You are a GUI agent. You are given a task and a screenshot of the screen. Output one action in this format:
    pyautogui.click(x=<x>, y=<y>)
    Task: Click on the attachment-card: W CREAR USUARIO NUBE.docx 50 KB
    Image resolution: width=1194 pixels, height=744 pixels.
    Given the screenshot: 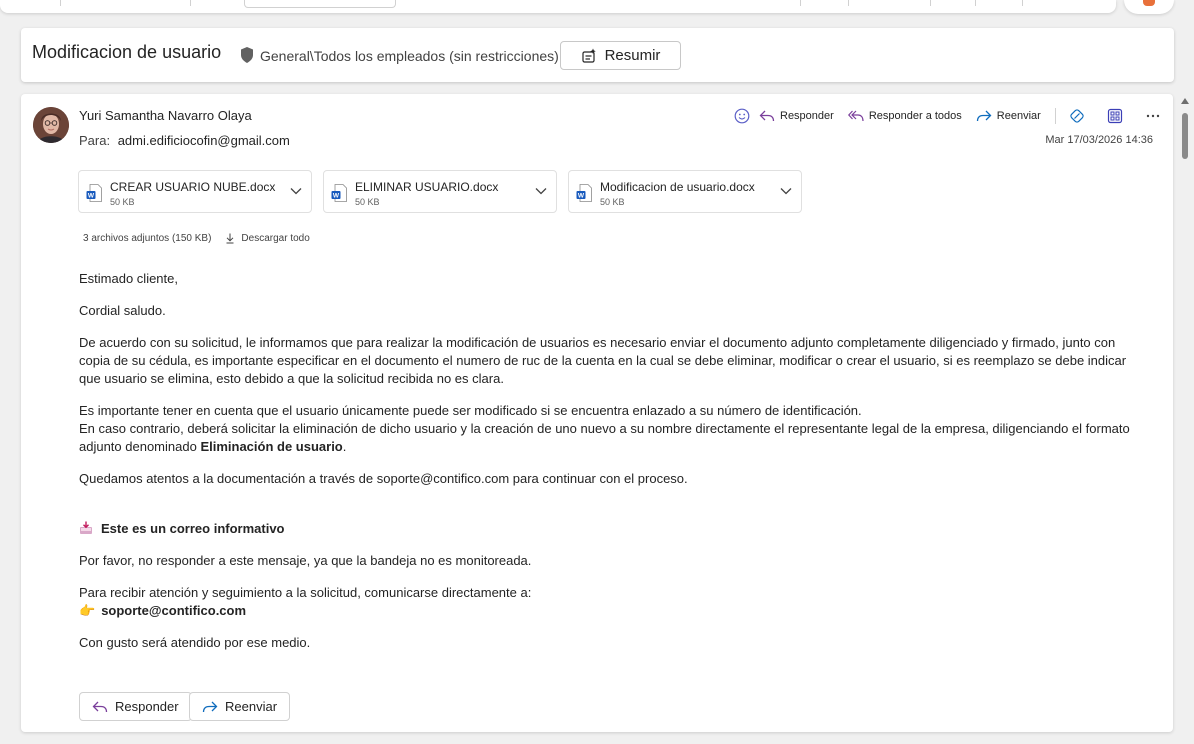 What is the action you would take?
    pyautogui.click(x=195, y=191)
    